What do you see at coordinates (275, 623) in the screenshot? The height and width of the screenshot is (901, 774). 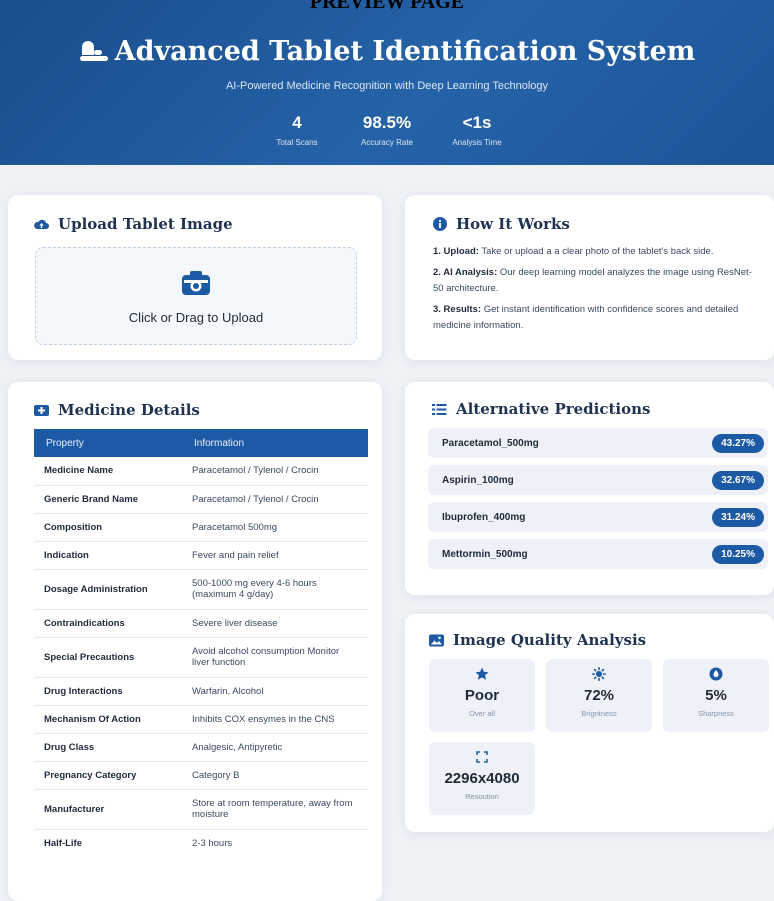 I see `info-cell: Severe liver disease` at bounding box center [275, 623].